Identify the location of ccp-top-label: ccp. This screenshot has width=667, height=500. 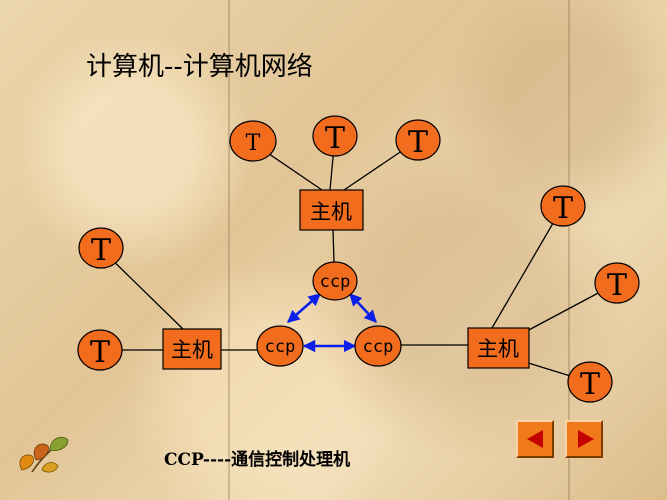
(335, 282).